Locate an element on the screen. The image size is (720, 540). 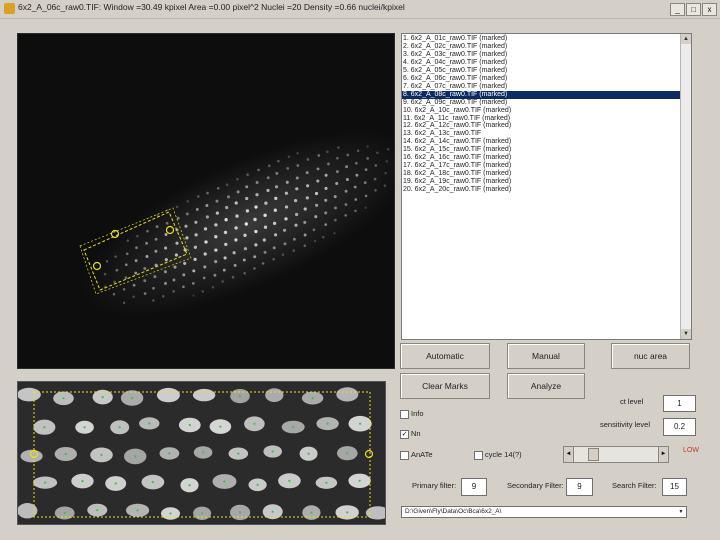
file-list-item: 3. 6x2_A_03c_raw0.TIF (marked) is located at coordinates (541, 55).